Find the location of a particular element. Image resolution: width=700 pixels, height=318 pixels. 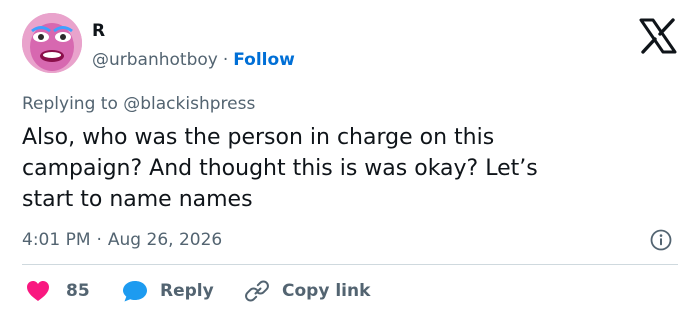

x-logo-icon is located at coordinates (658, 36).